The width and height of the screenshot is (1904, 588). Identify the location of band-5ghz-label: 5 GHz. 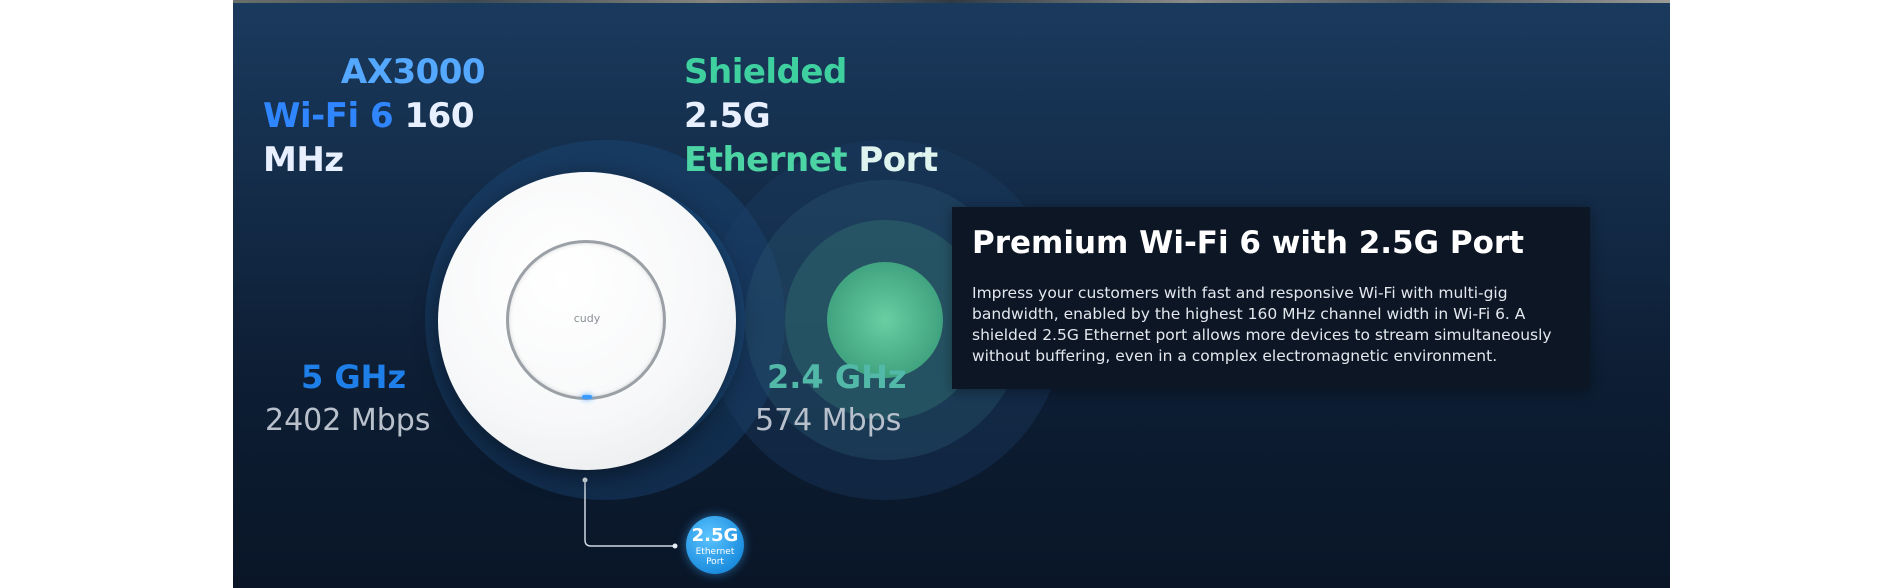
(354, 377).